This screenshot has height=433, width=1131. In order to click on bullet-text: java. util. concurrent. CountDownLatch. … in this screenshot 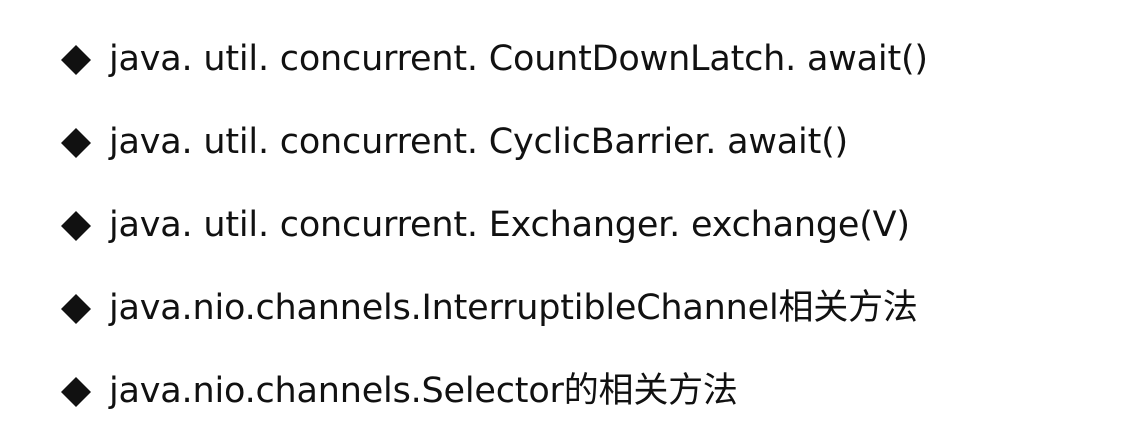, I will do `click(518, 59)`.